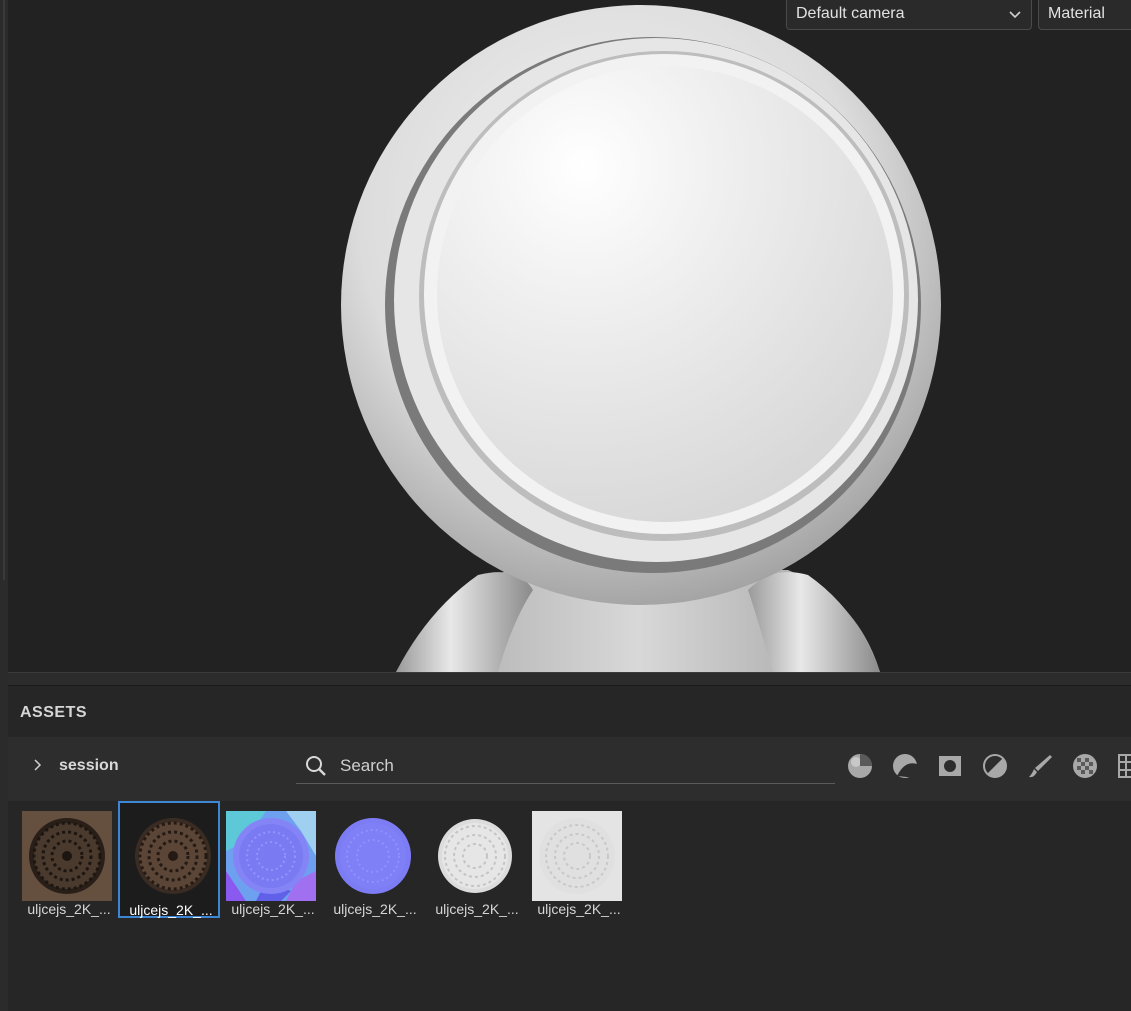 The image size is (1131, 1011). What do you see at coordinates (1040, 766) in the screenshot?
I see `brush-icon` at bounding box center [1040, 766].